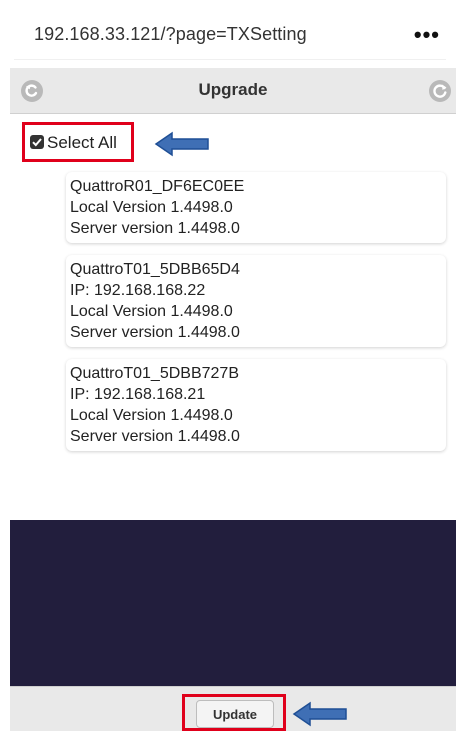 Image resolution: width=456 pixels, height=731 pixels. What do you see at coordinates (138, 394) in the screenshot?
I see `device-ip: IP: 192.168.168.21` at bounding box center [138, 394].